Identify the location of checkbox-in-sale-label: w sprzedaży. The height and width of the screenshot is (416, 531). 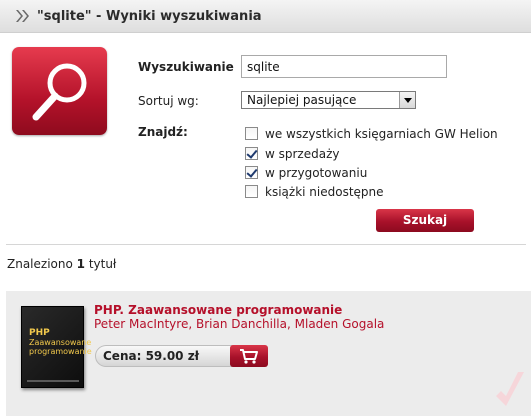
(302, 154).